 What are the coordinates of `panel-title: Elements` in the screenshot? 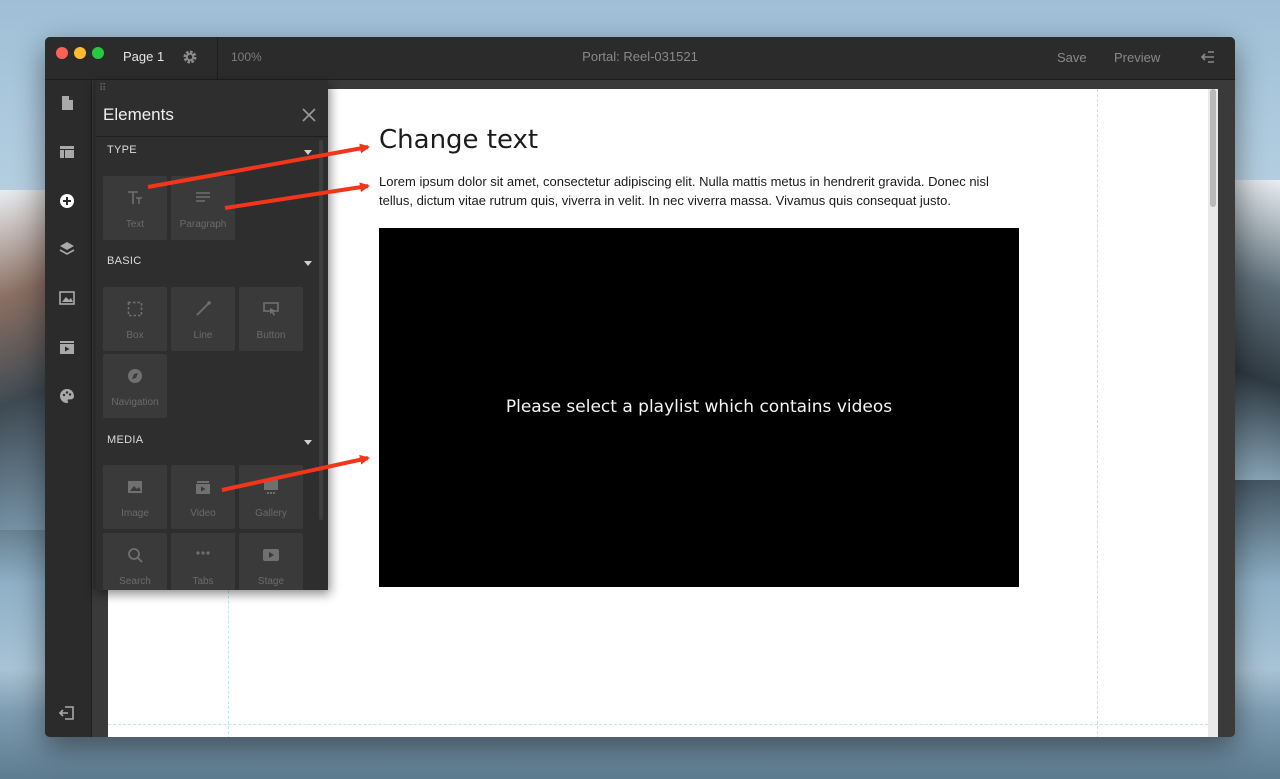 It's located at (138, 114).